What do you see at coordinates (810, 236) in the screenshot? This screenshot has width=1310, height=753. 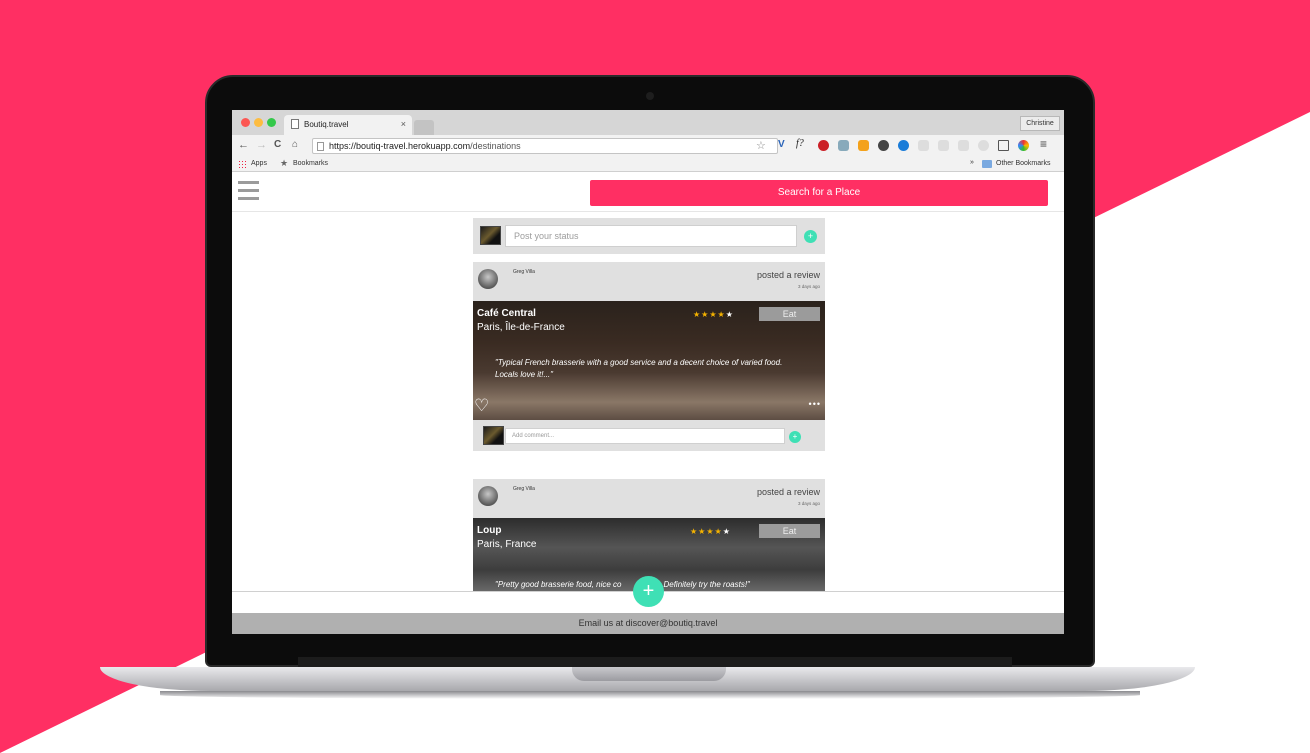 I see `post-status-button: +` at bounding box center [810, 236].